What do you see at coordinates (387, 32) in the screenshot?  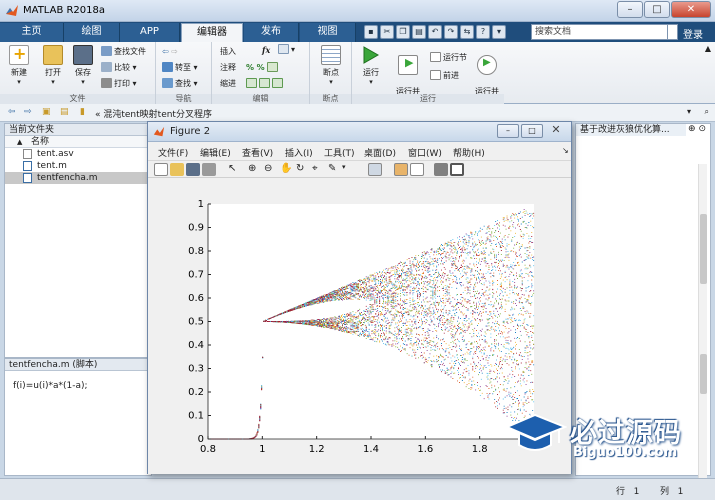 I see `quick-cut-icon: ✂` at bounding box center [387, 32].